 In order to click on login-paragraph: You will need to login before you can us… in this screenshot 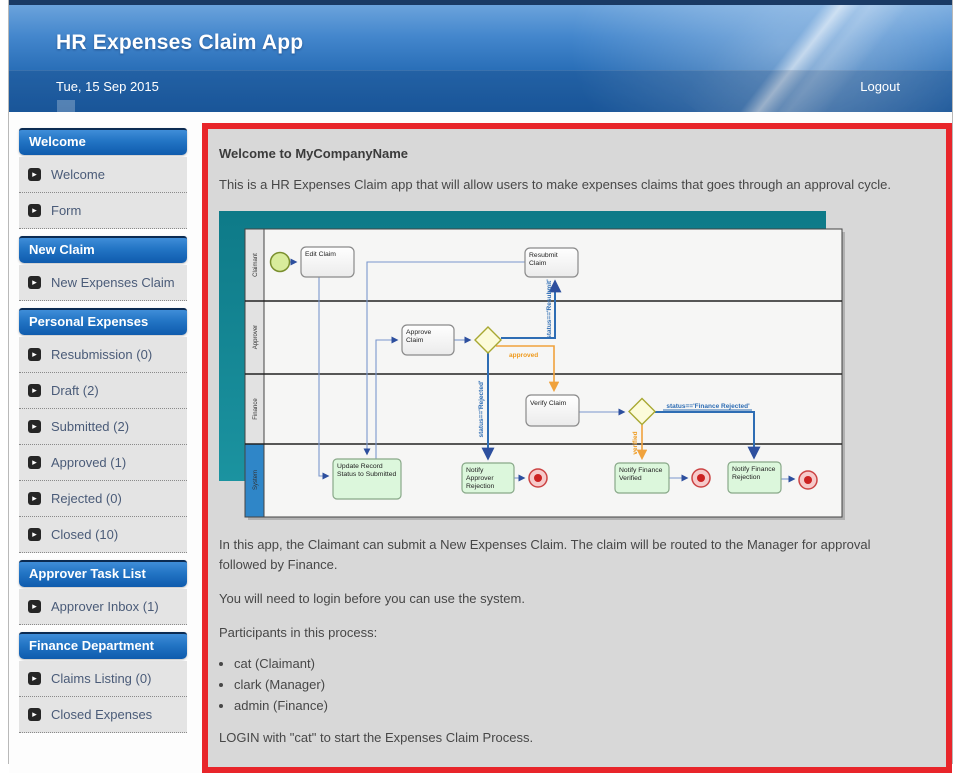, I will do `click(372, 598)`.